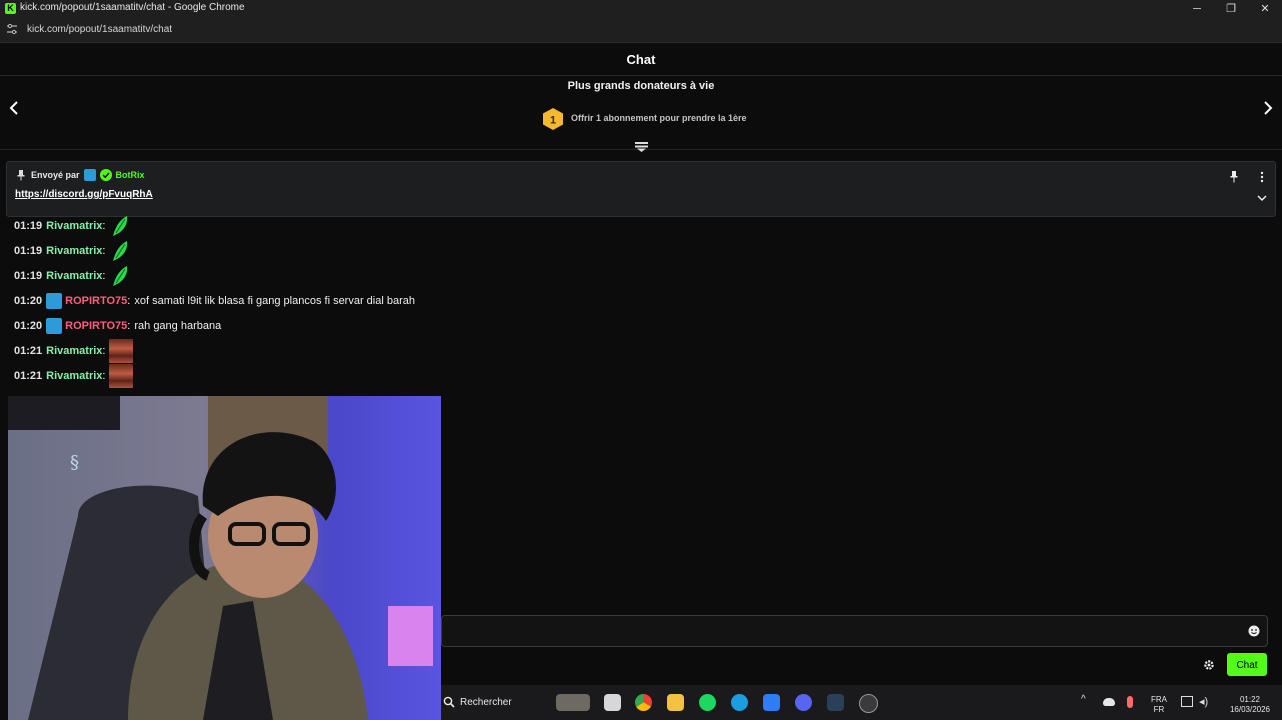 The height and width of the screenshot is (720, 1282). What do you see at coordinates (612, 702) in the screenshot?
I see `task-view-icon` at bounding box center [612, 702].